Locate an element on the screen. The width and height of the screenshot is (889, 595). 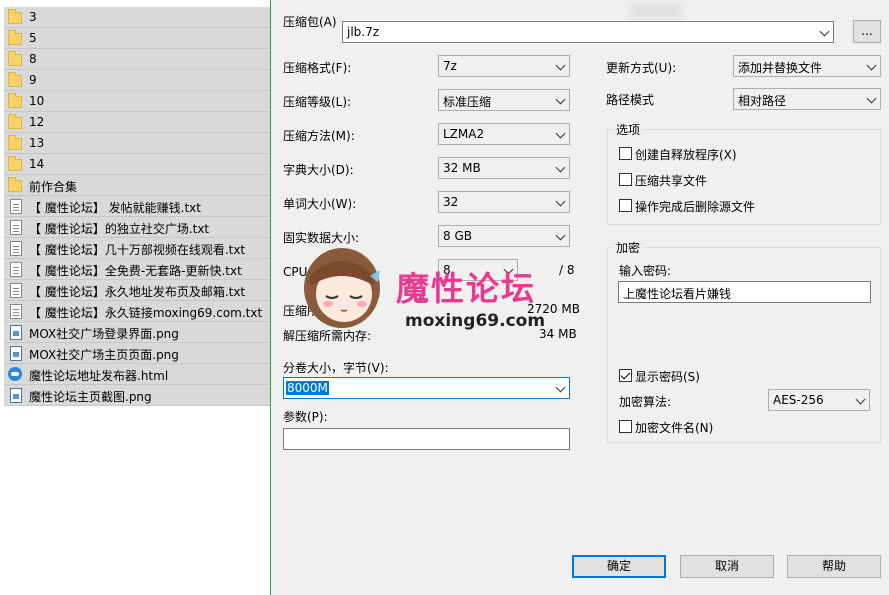
path-select: 相对路径 is located at coordinates (807, 99).